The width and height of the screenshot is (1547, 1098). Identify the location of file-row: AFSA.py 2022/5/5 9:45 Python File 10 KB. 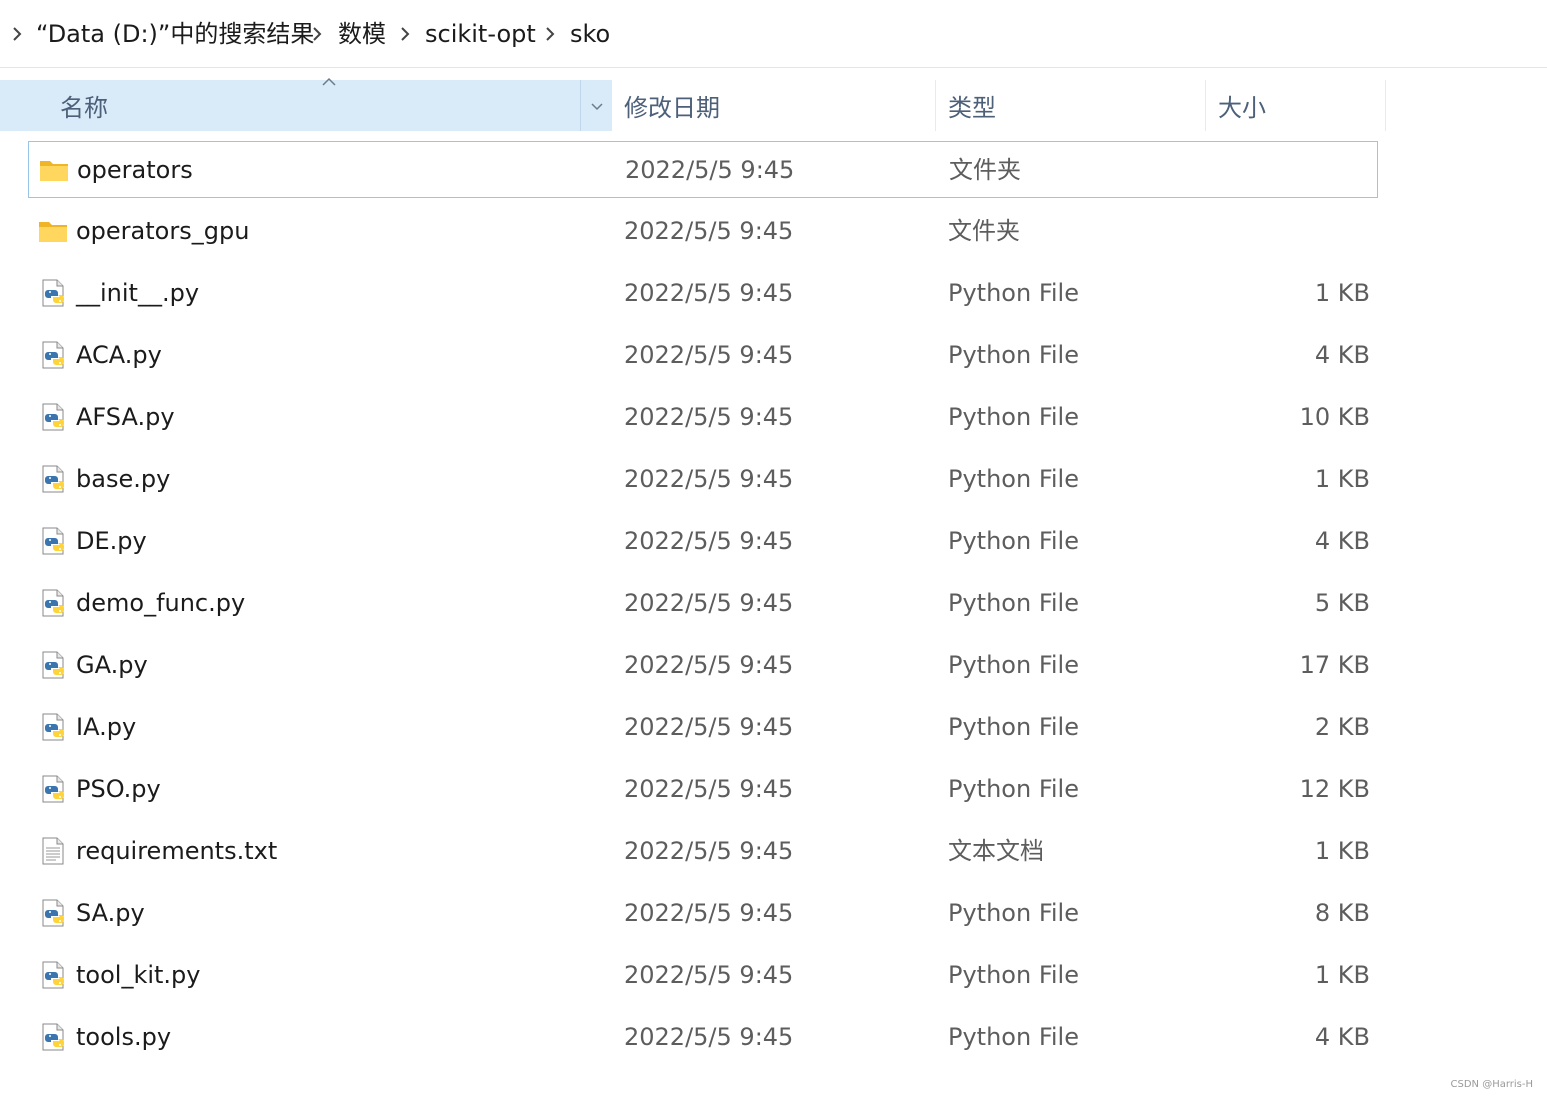
(703, 417).